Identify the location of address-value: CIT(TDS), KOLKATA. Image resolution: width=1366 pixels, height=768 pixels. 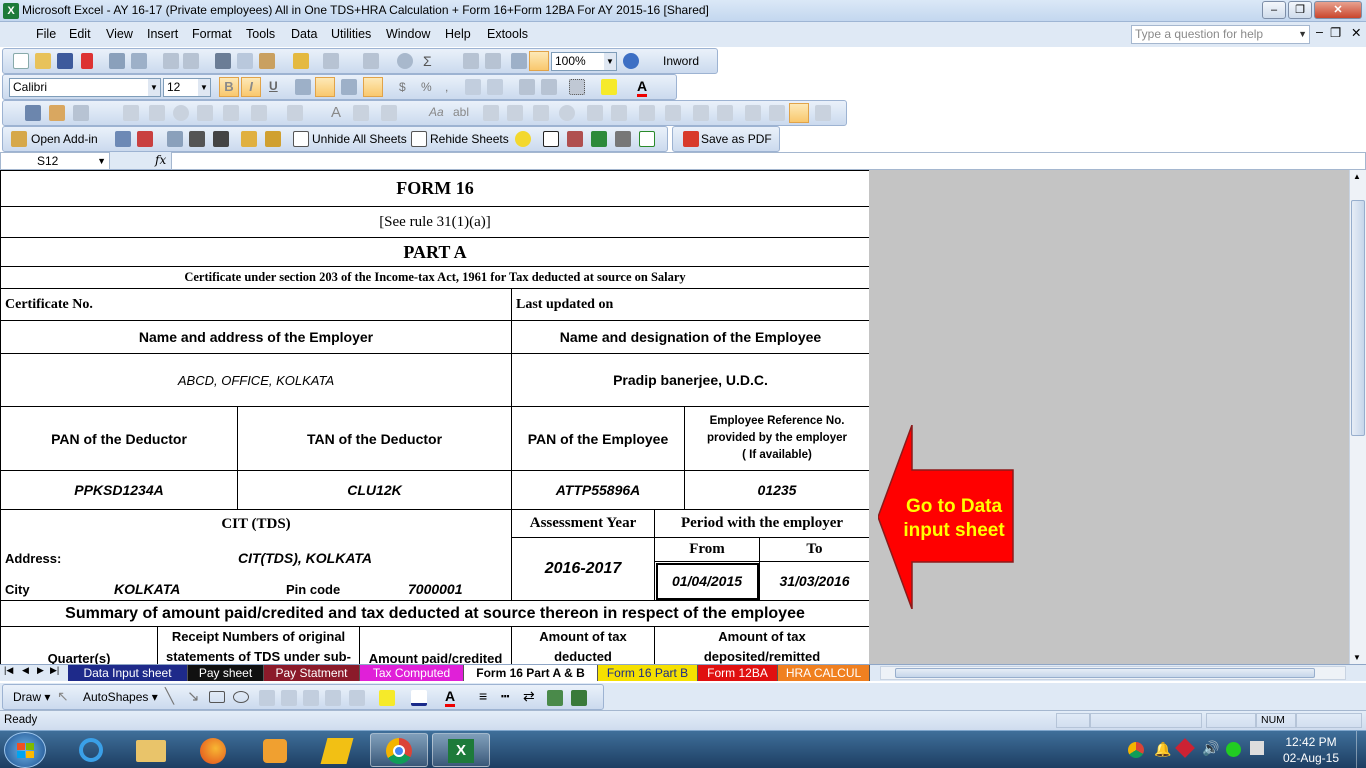
(375, 558).